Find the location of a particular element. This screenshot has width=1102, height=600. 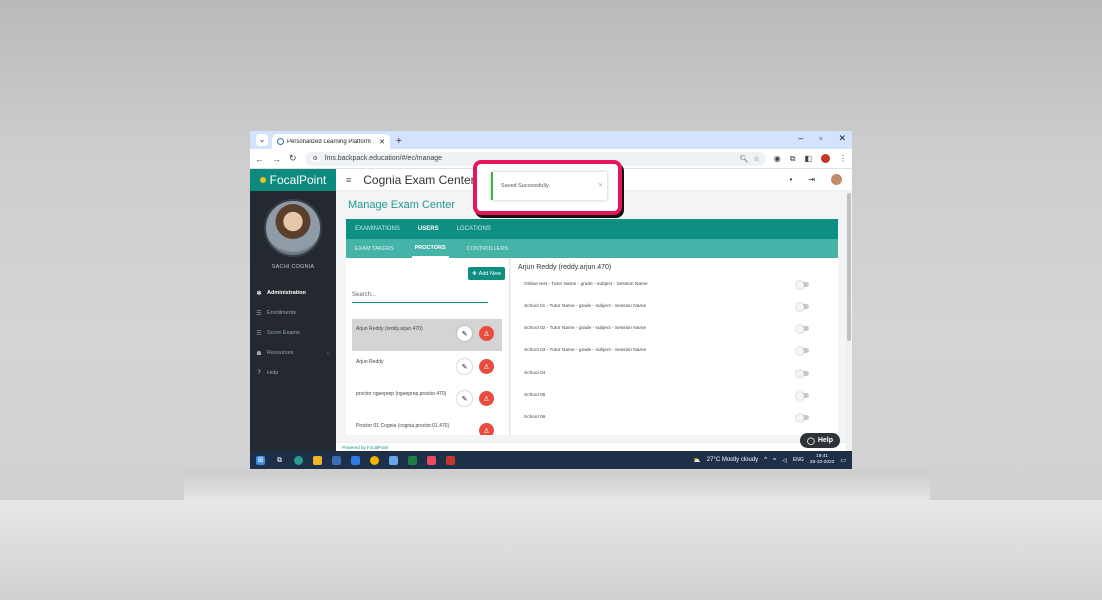

clock: 19:41 26-10-2023 is located at coordinates (822, 460).